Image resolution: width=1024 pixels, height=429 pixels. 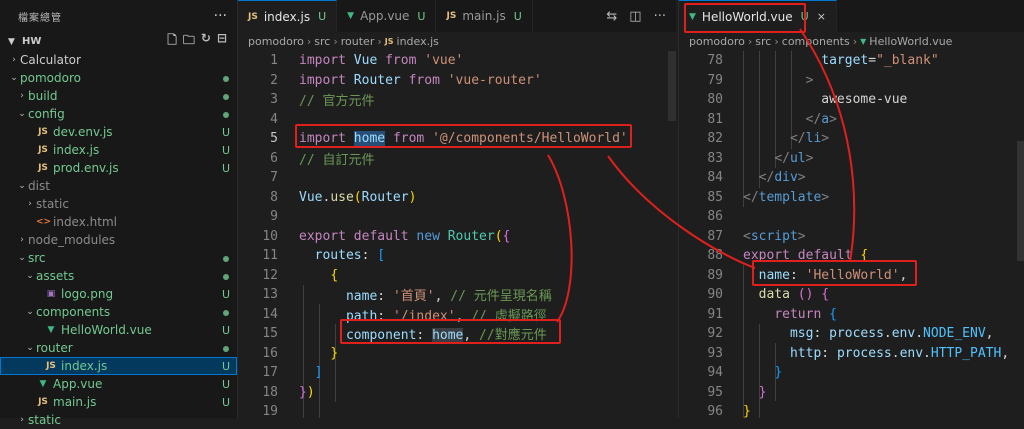 I want to click on tree-item: ⌄ assets, so click(x=118, y=276).